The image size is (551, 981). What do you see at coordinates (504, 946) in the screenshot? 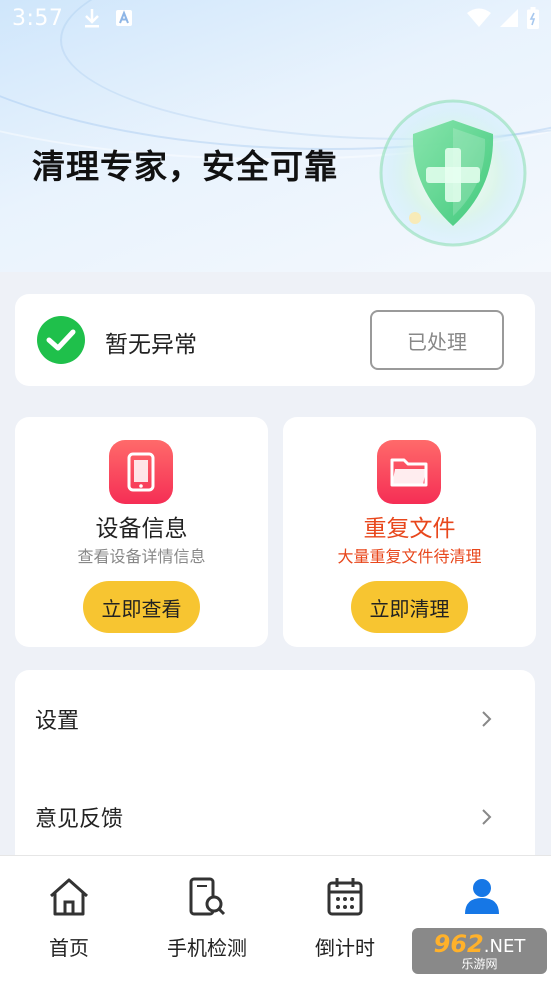
I see `watermark-suffix: .NET` at bounding box center [504, 946].